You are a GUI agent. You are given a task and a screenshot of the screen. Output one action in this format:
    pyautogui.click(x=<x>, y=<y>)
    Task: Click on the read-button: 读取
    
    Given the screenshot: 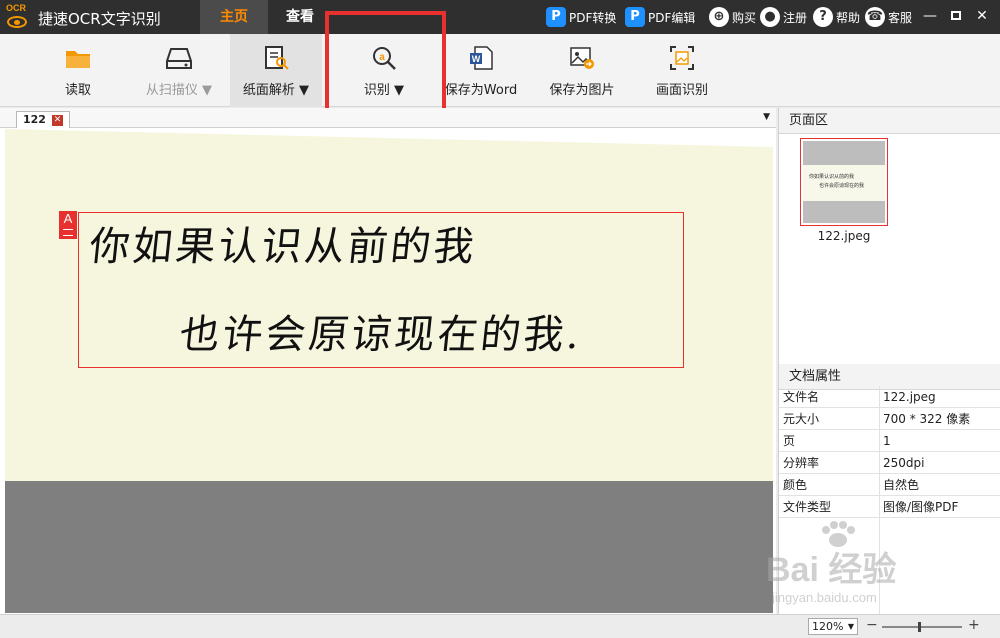 What is the action you would take?
    pyautogui.click(x=78, y=70)
    